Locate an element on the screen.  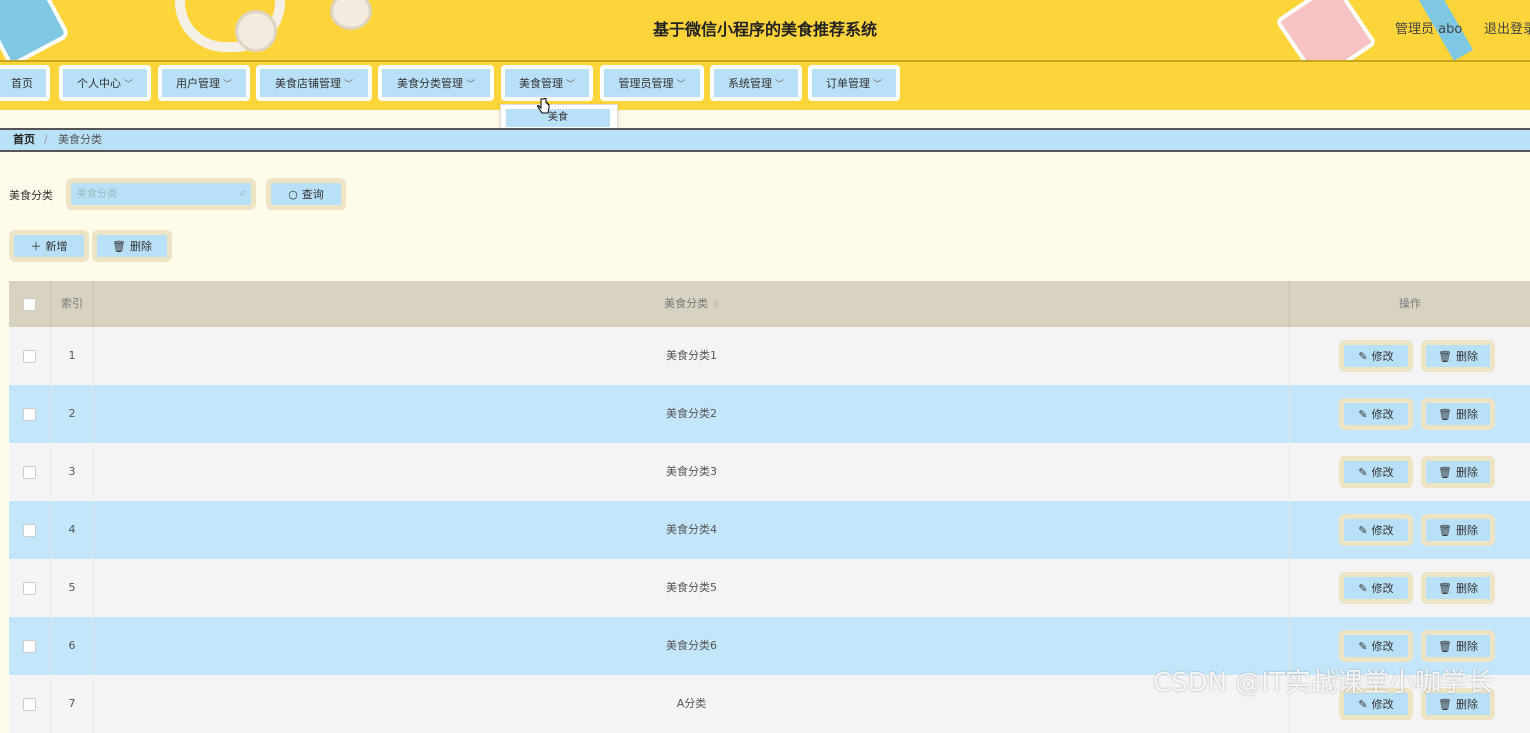
table-row: 4 美食分类4 ✎ 修改 🗑 删除 is located at coordinates (769, 530).